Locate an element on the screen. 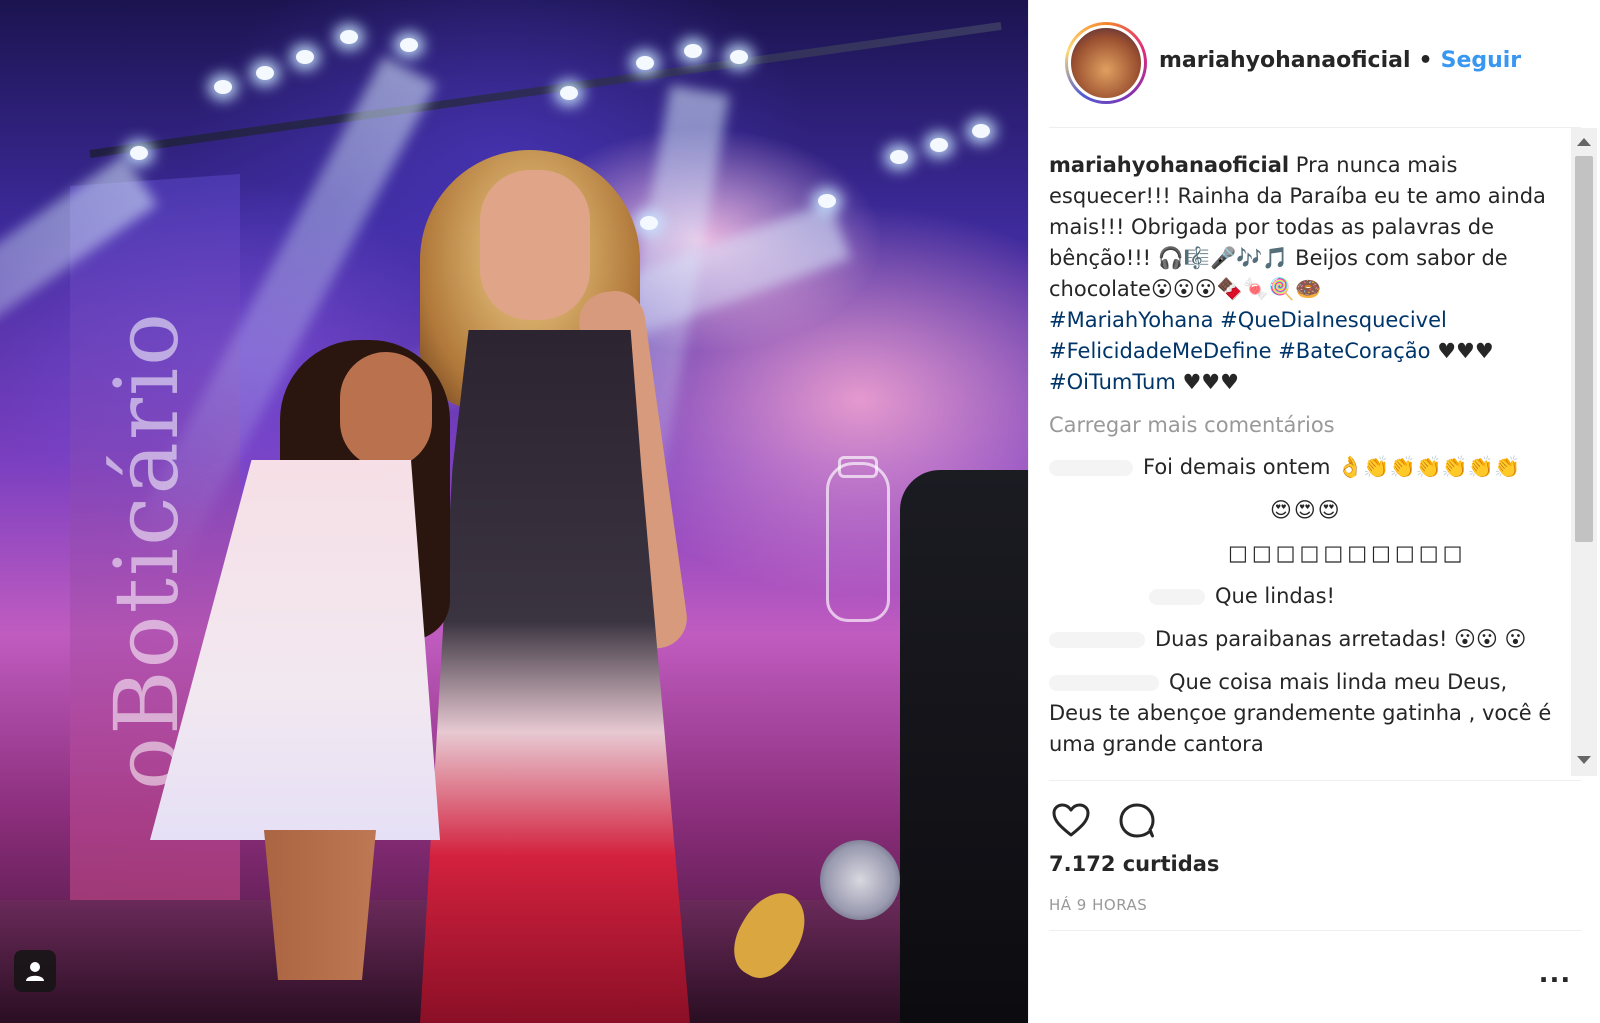 This screenshot has width=1600, height=1023. caption-hashtags: #OiTumTum is located at coordinates (1112, 382).